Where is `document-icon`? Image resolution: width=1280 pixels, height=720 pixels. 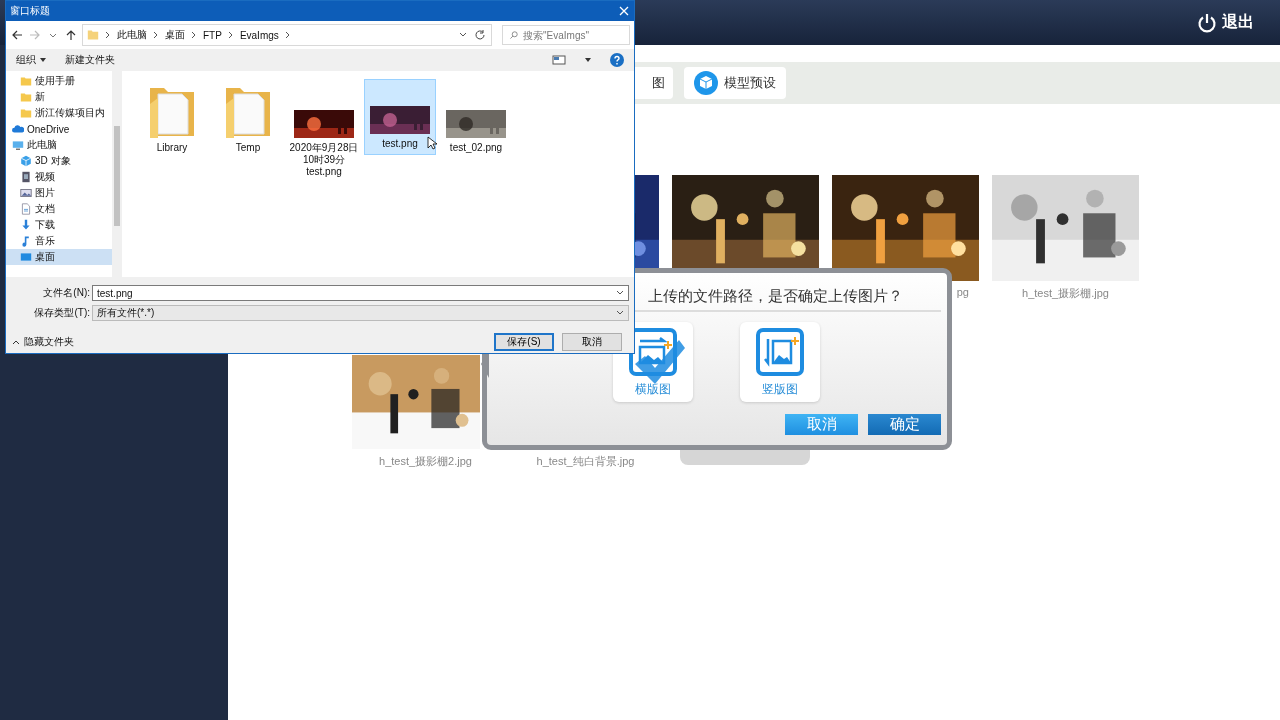
document-icon is located at coordinates (26, 209).